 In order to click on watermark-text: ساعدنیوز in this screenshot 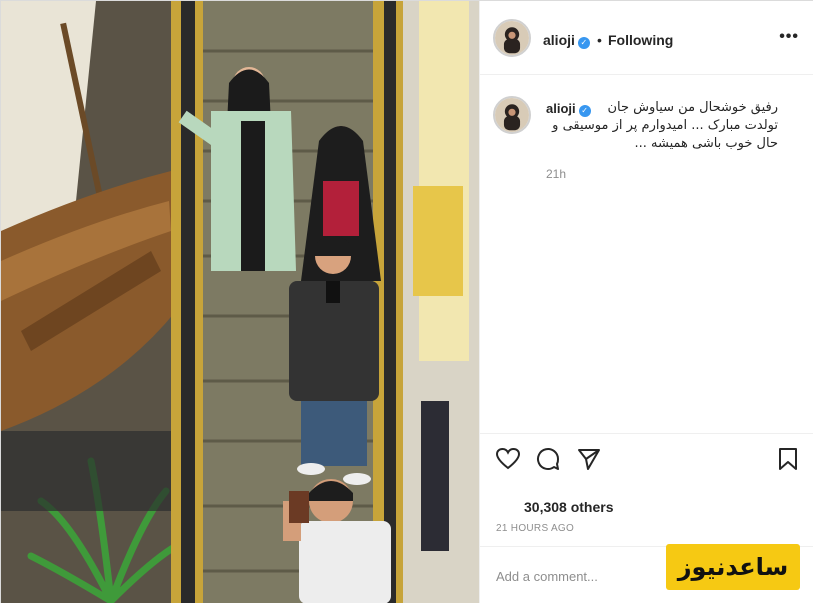, I will do `click(733, 567)`.